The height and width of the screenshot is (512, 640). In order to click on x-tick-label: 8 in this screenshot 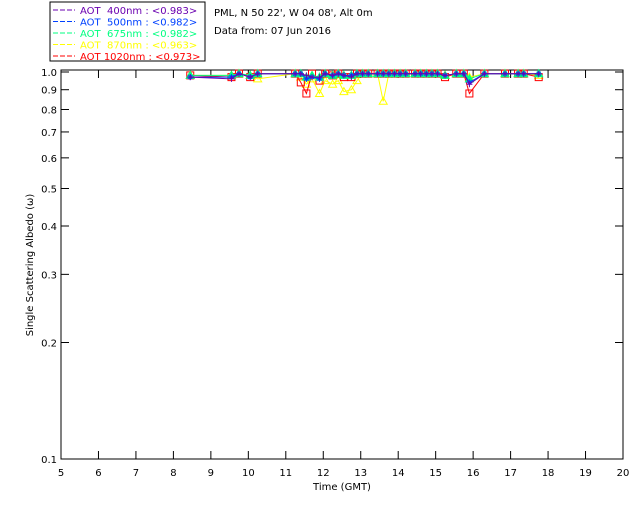, I will do `click(173, 473)`.